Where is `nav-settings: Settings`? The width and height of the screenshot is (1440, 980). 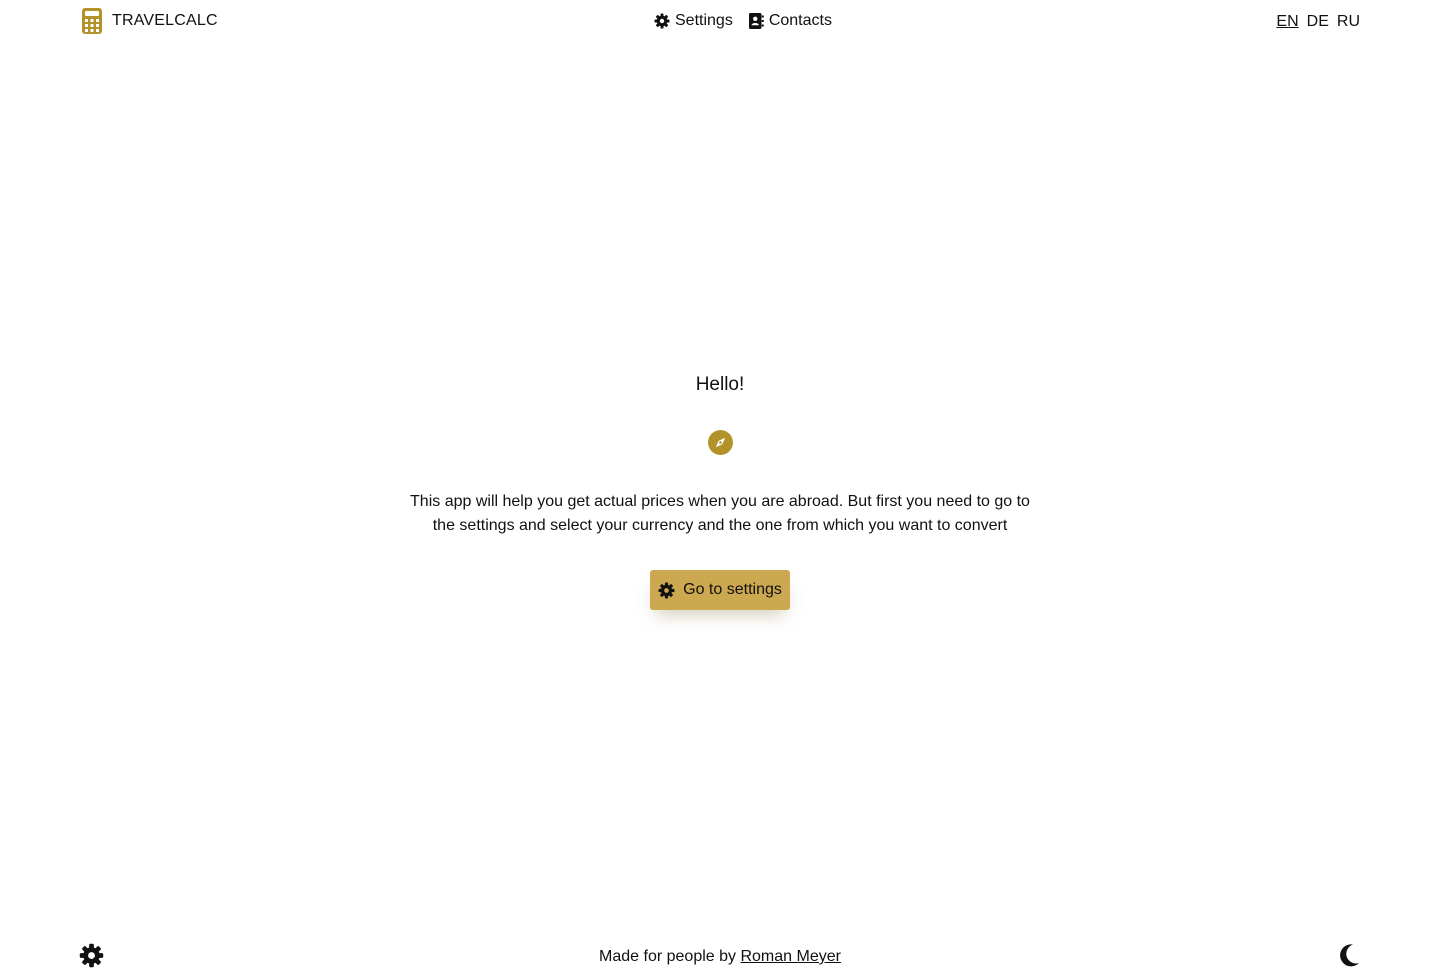 nav-settings: Settings is located at coordinates (693, 21).